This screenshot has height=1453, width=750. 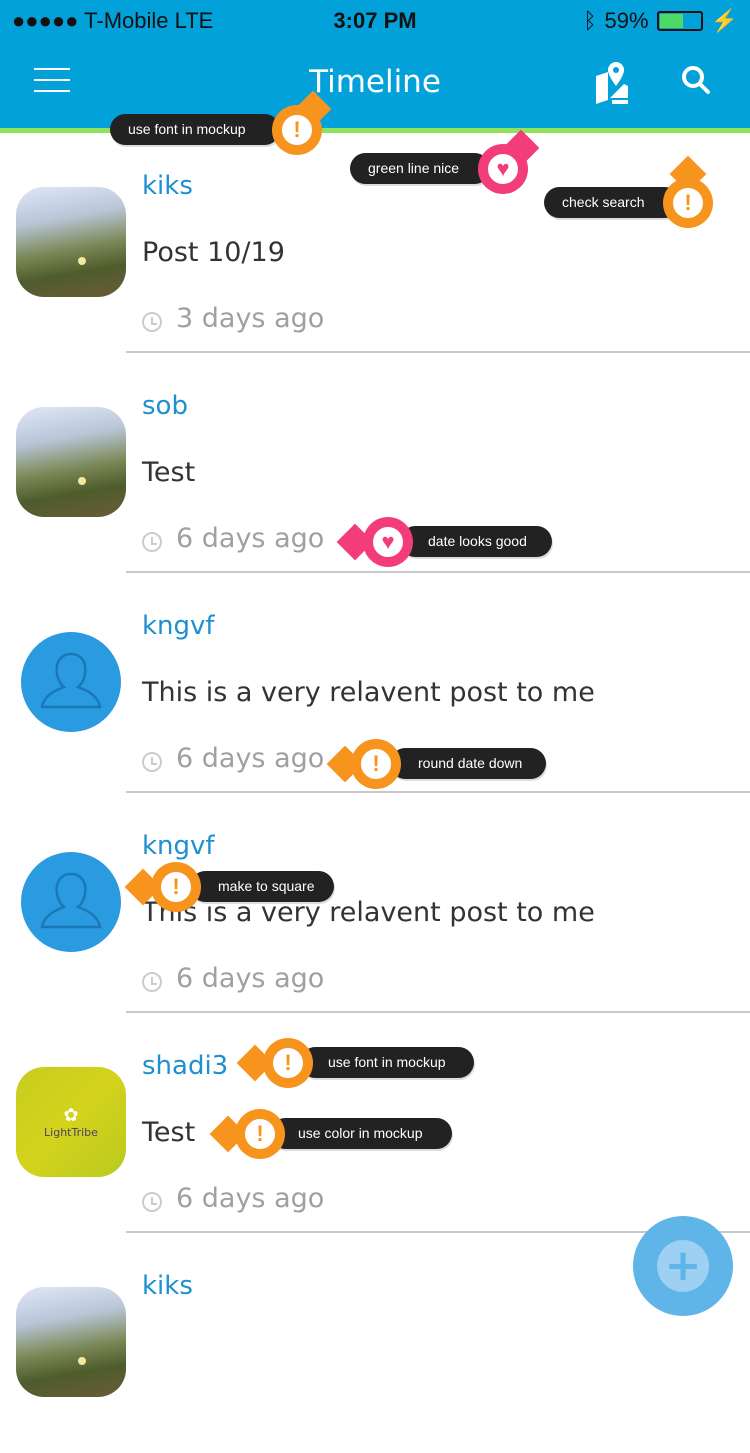 I want to click on annotation-label: check search, so click(x=612, y=202).